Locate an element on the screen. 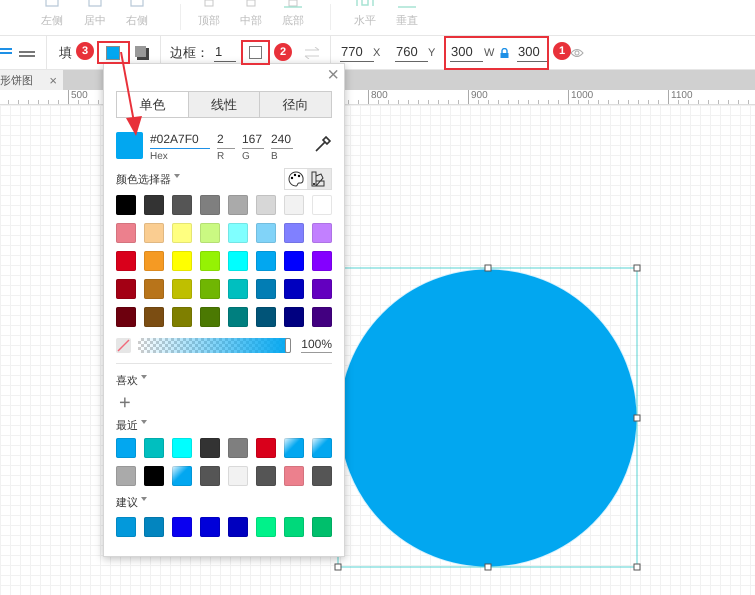 The height and width of the screenshot is (595, 755). x-field: 770 is located at coordinates (357, 53).